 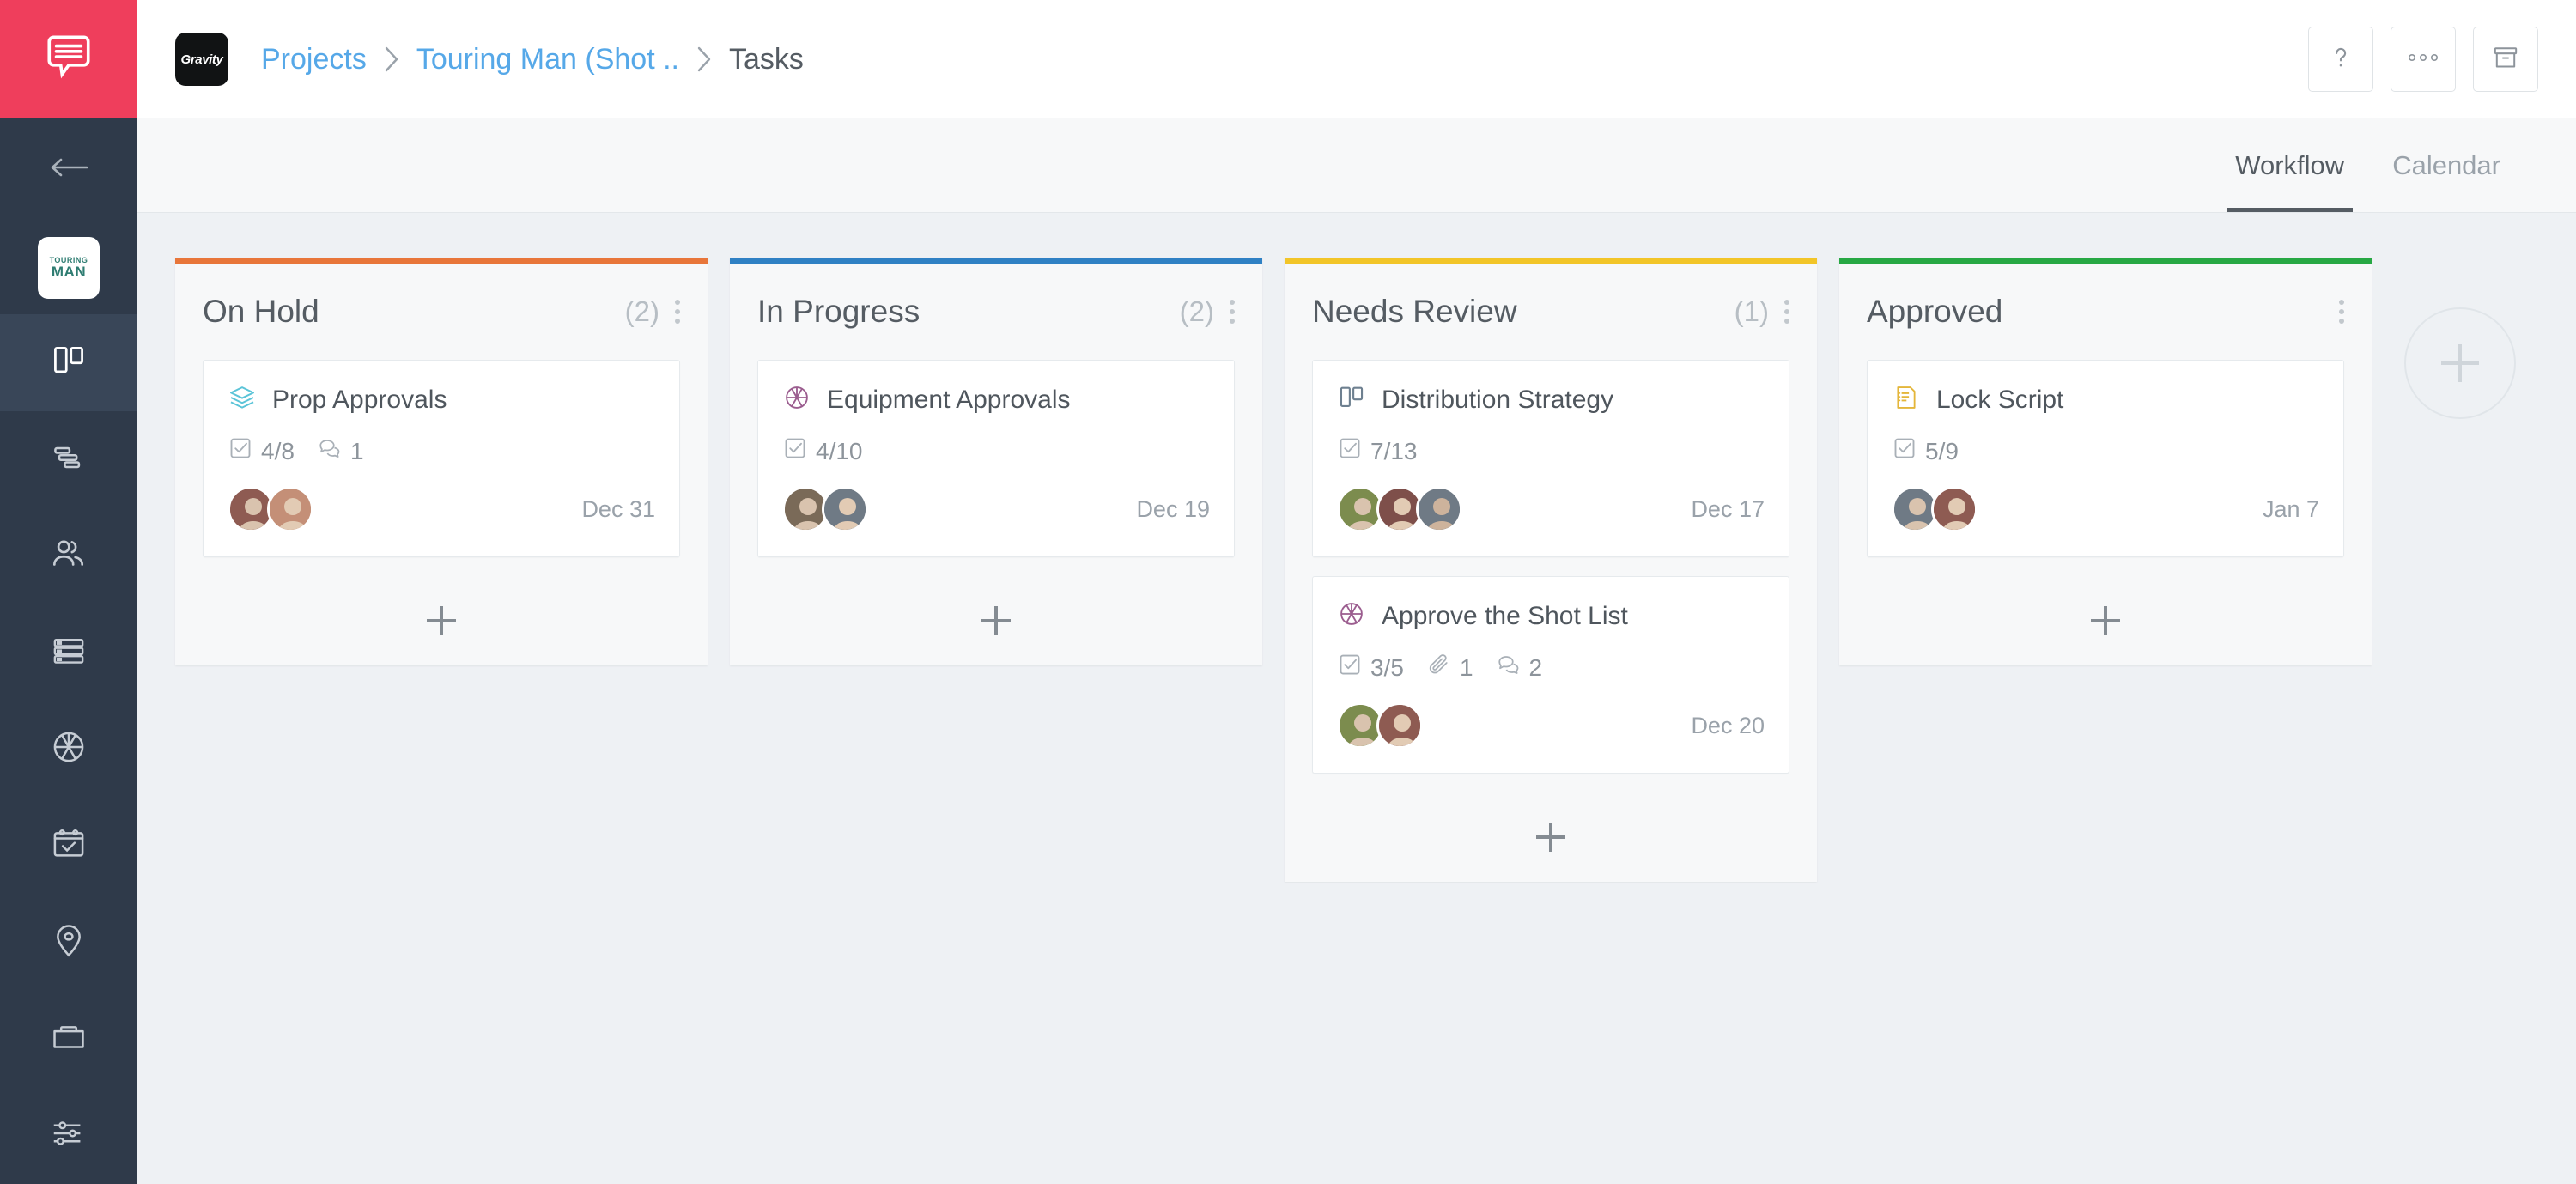 What do you see at coordinates (391, 59) in the screenshot?
I see `chevron-right-icon` at bounding box center [391, 59].